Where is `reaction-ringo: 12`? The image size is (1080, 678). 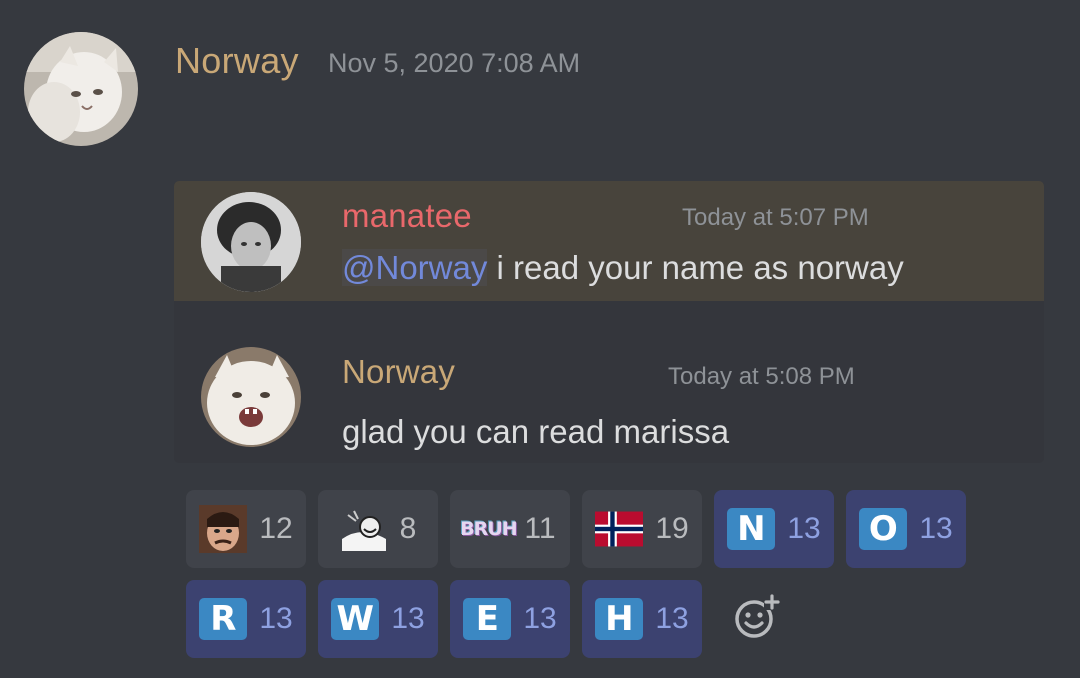 reaction-ringo: 12 is located at coordinates (246, 529).